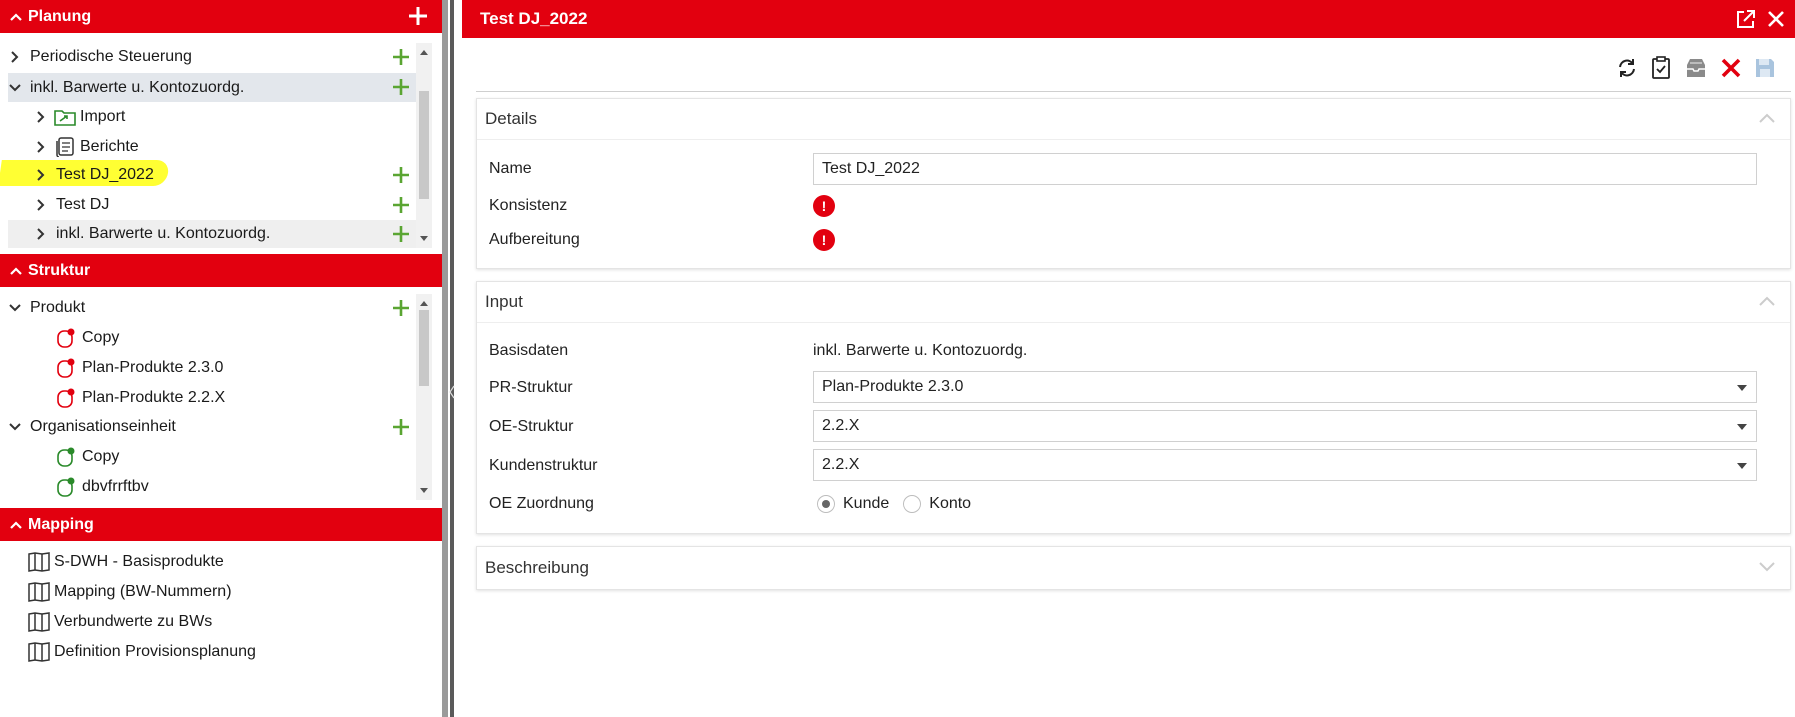  I want to click on name-input: Test DJ_2022, so click(1285, 169).